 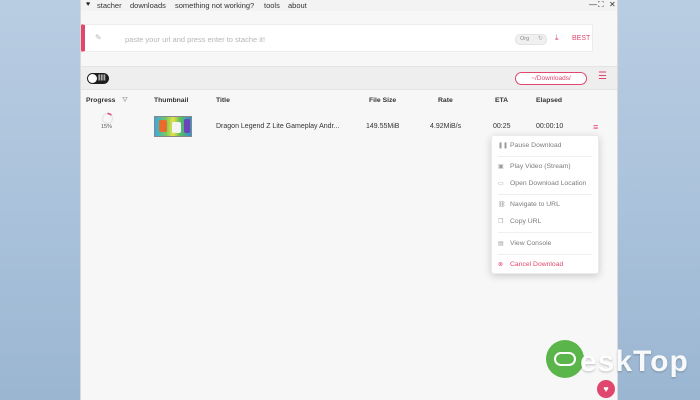 What do you see at coordinates (148, 5) in the screenshot?
I see `menu-downloads: downloads` at bounding box center [148, 5].